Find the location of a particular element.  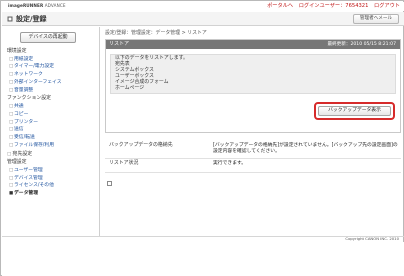

portal-link: ポータルへ is located at coordinates (280, 6).